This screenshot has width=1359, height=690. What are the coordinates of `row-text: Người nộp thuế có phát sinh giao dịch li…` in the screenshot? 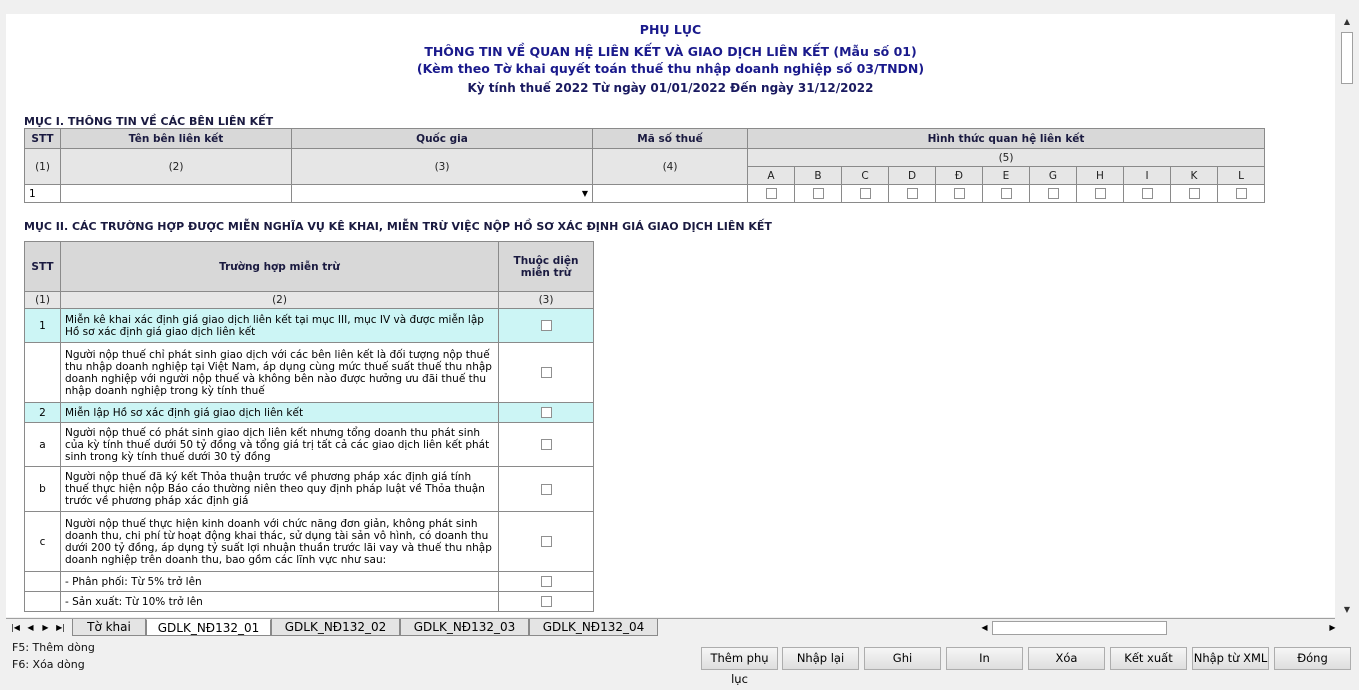 It's located at (279, 444).